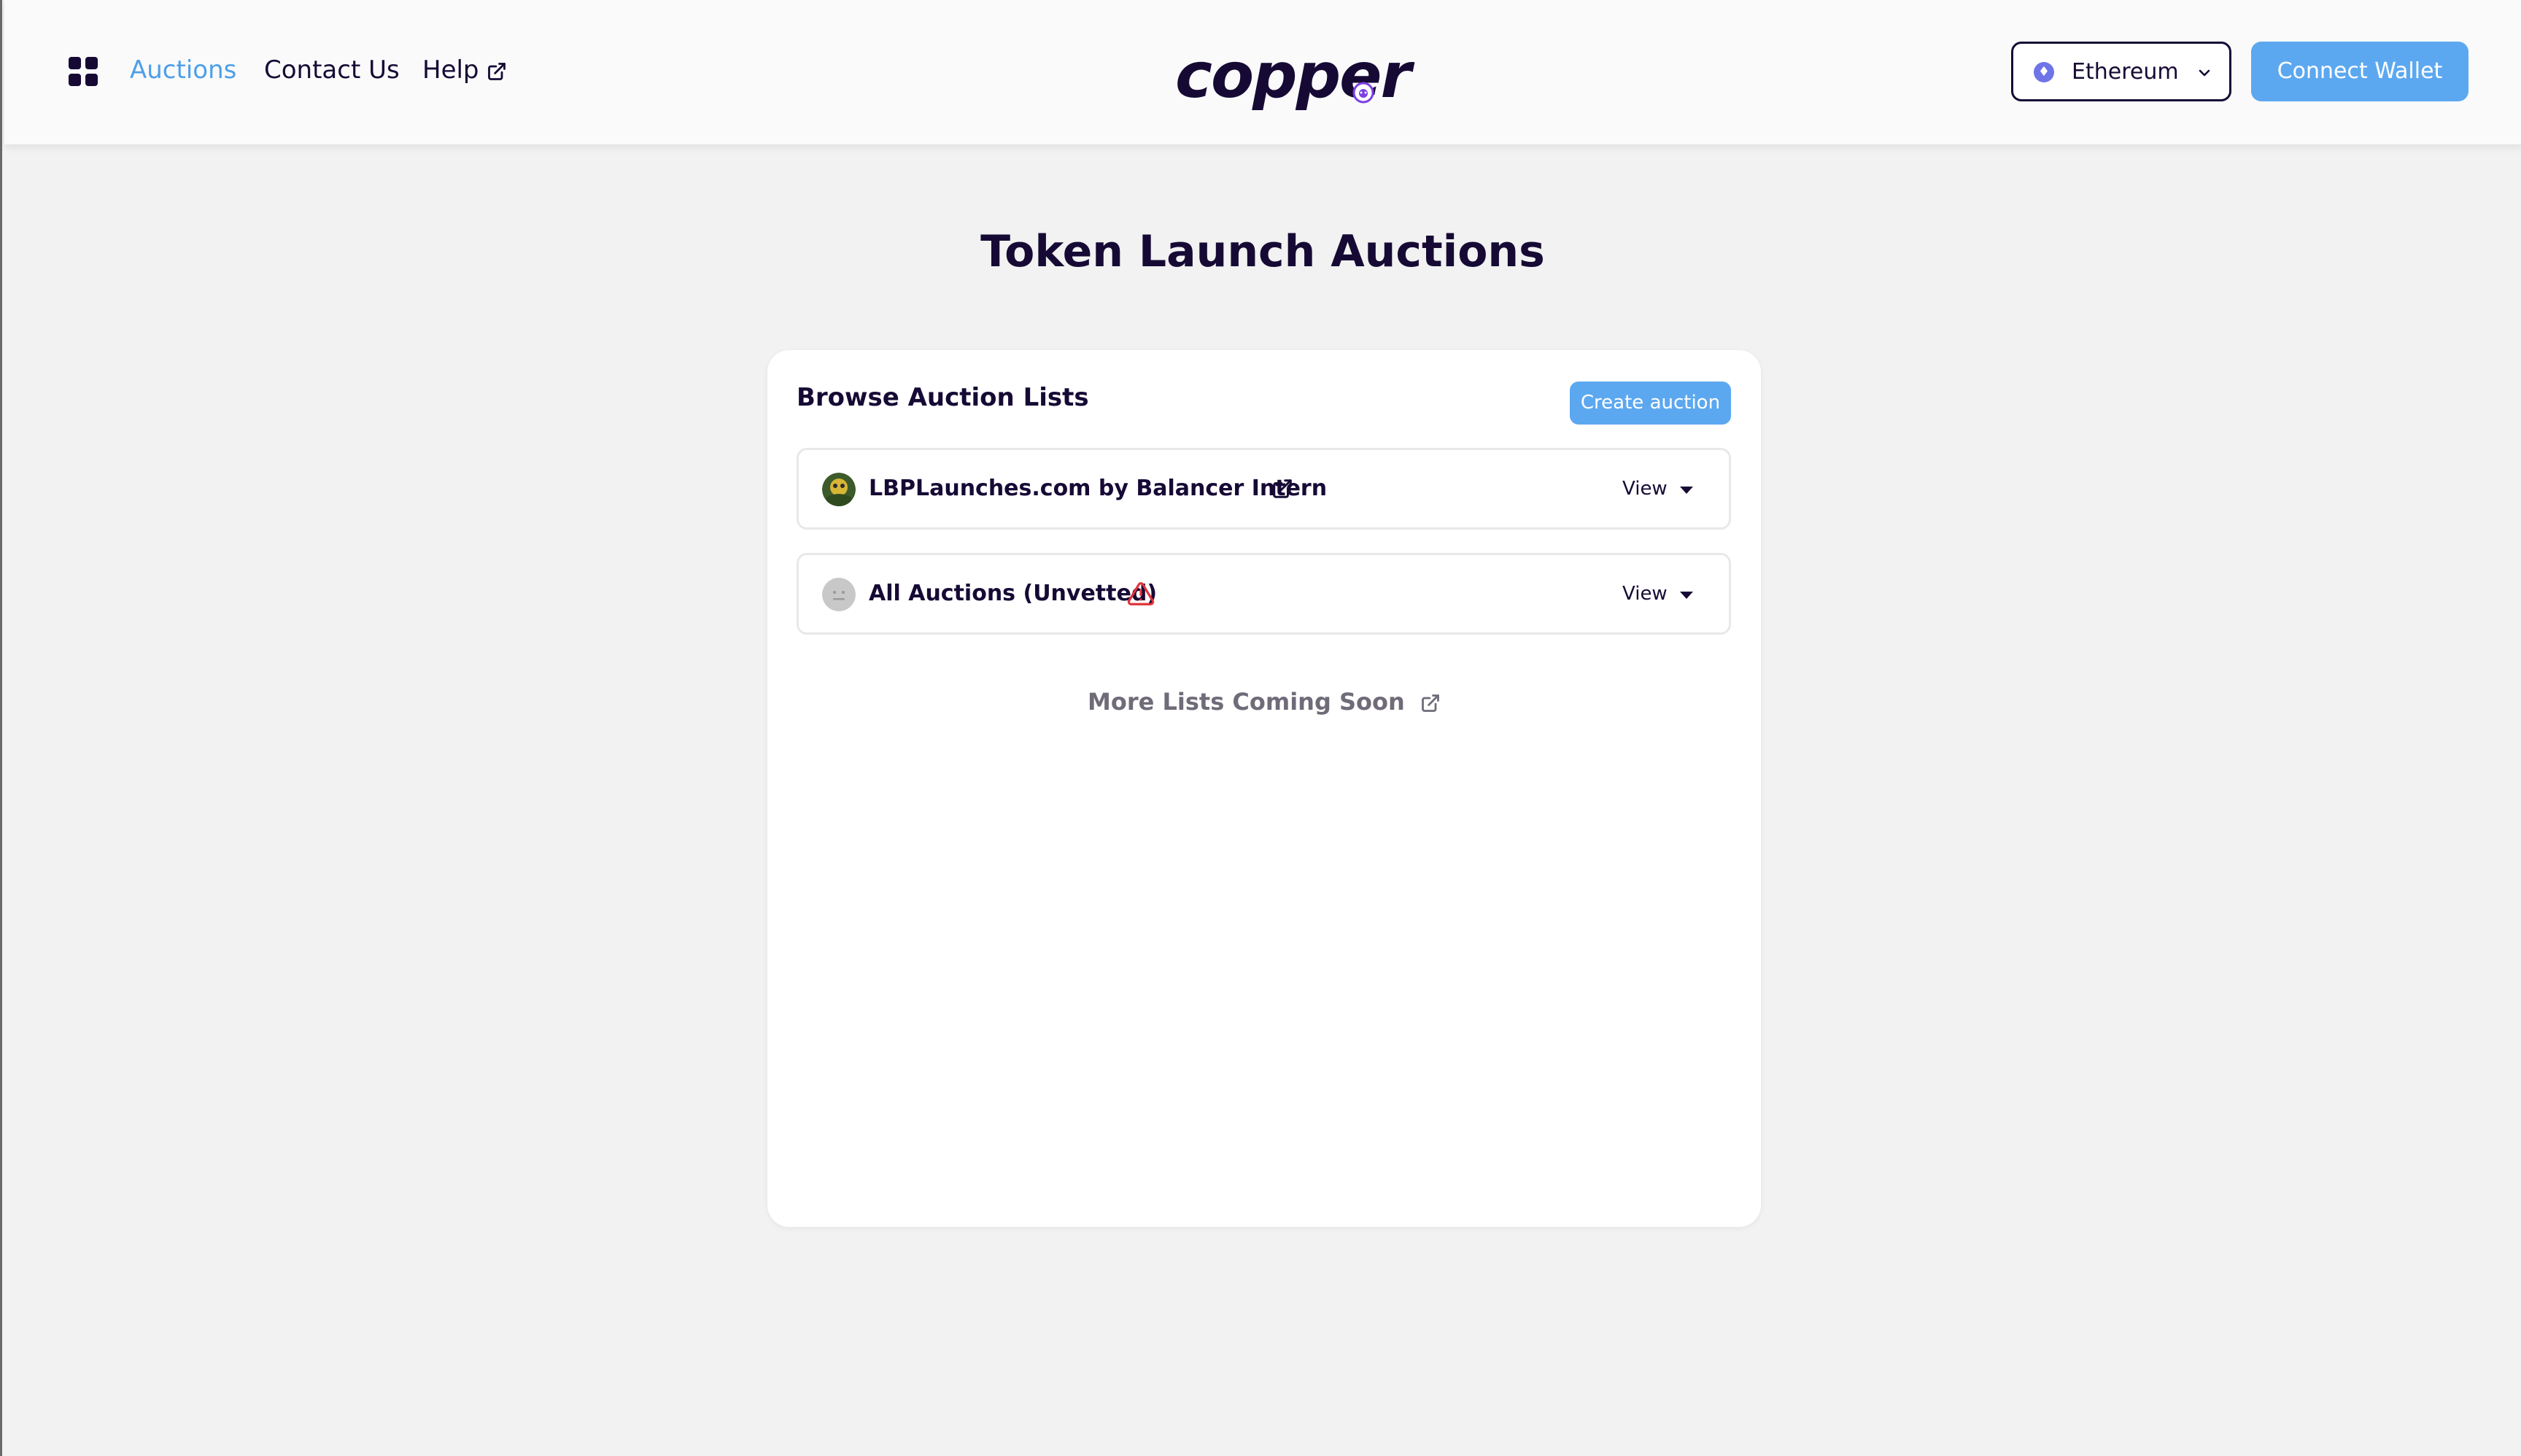  Describe the element at coordinates (450, 70) in the screenshot. I see `nav-help-label: Help` at that location.